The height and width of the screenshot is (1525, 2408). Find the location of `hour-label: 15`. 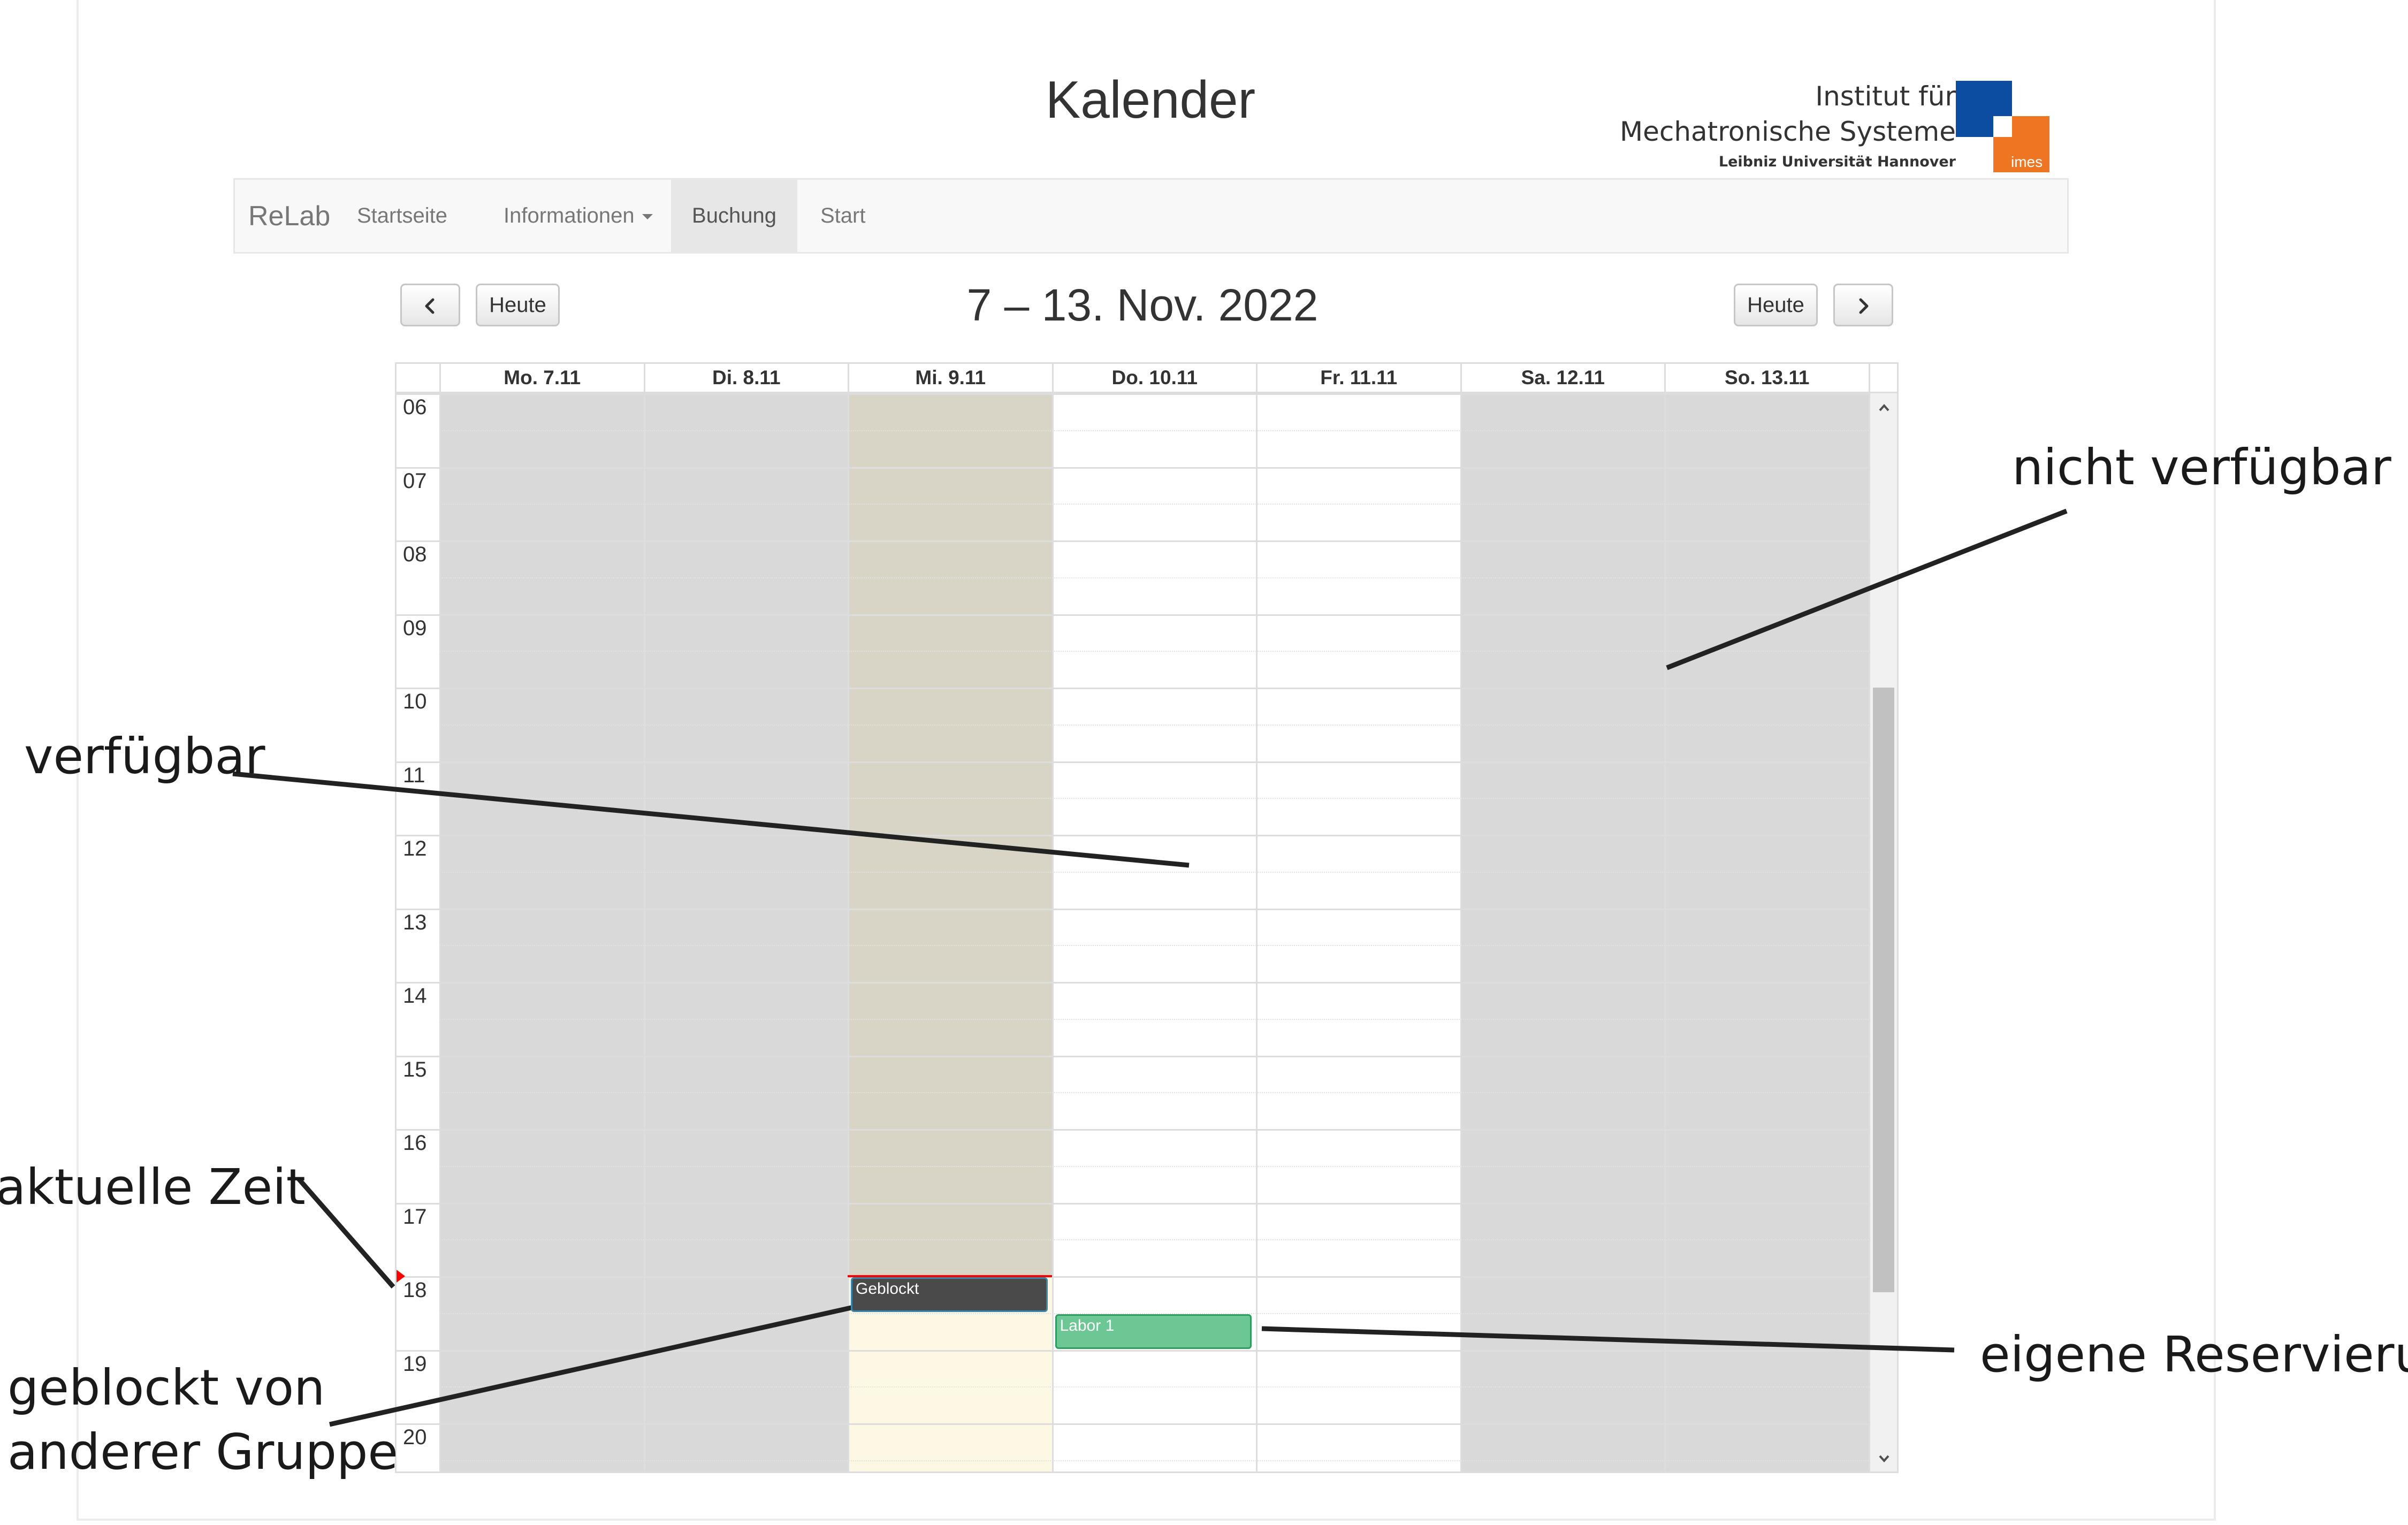

hour-label: 15 is located at coordinates (415, 1069).